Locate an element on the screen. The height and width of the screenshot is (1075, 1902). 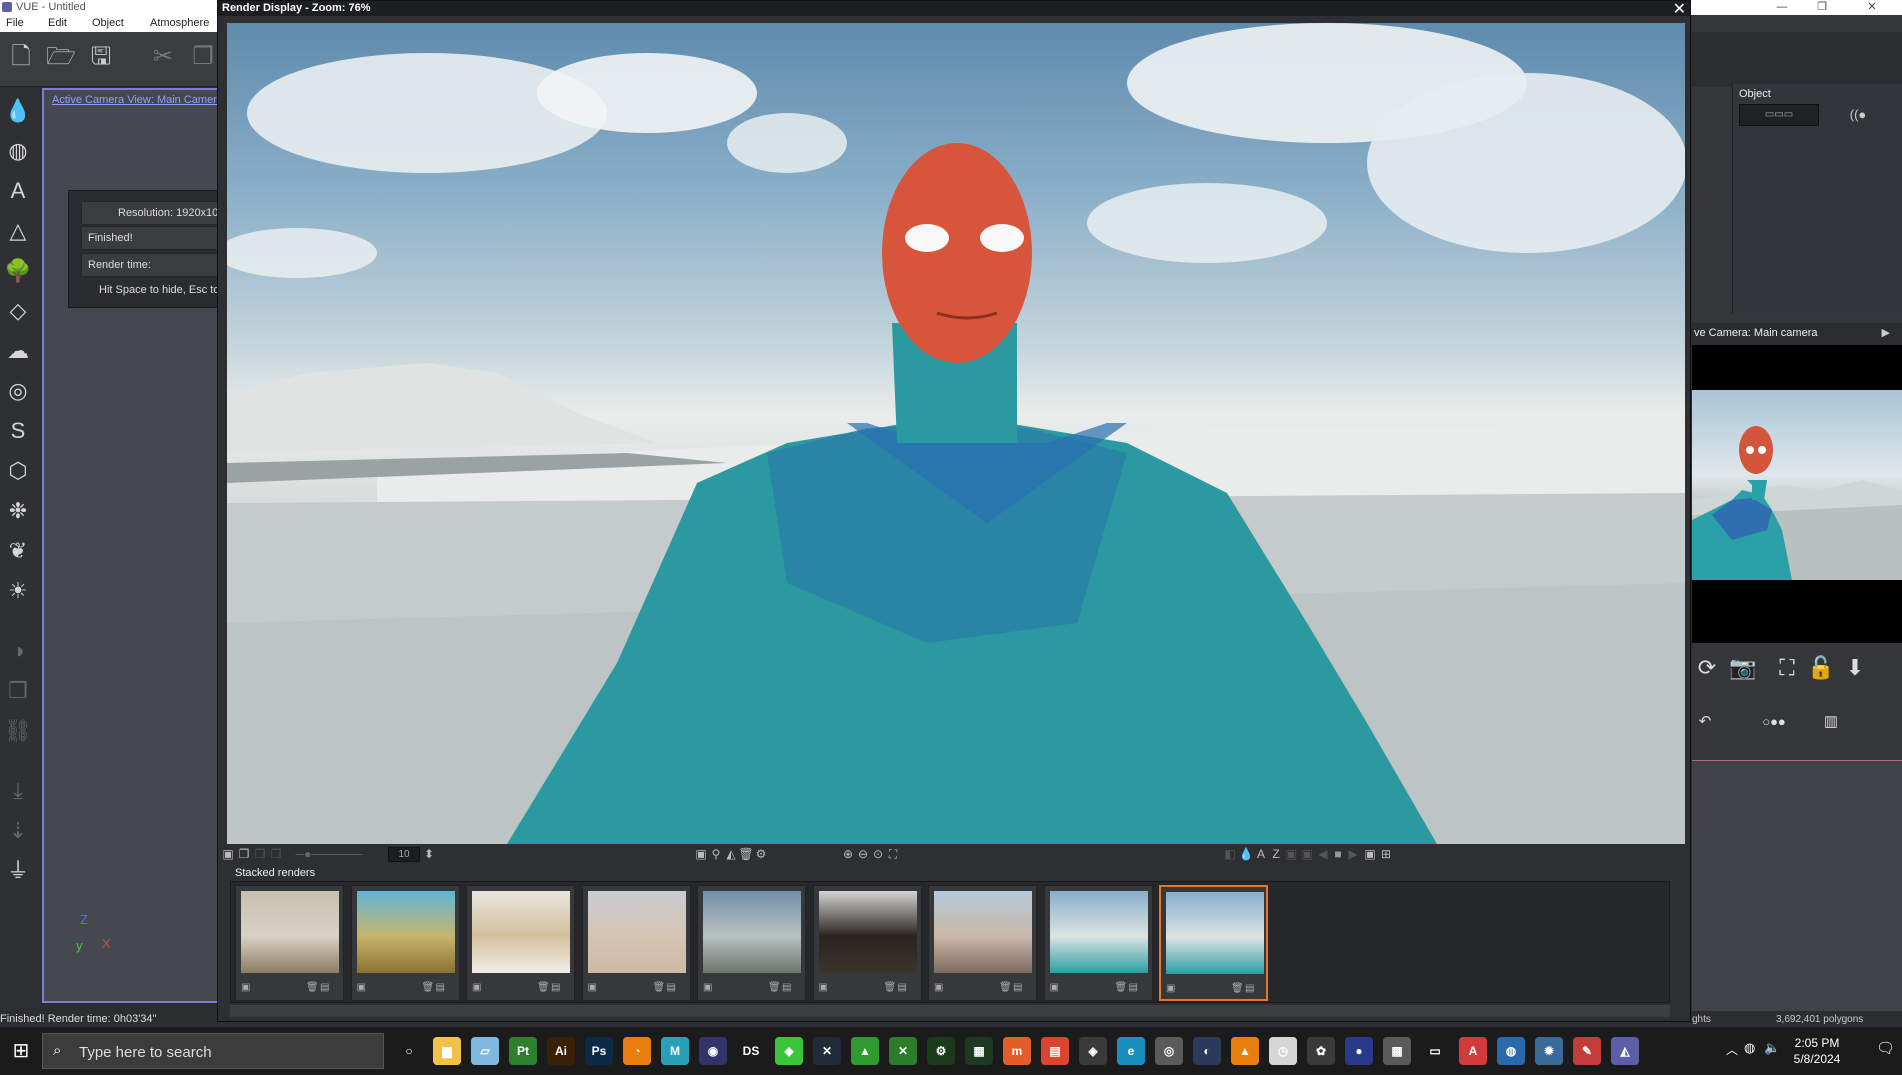
molecule-icon: ❉ is located at coordinates (18, 511).